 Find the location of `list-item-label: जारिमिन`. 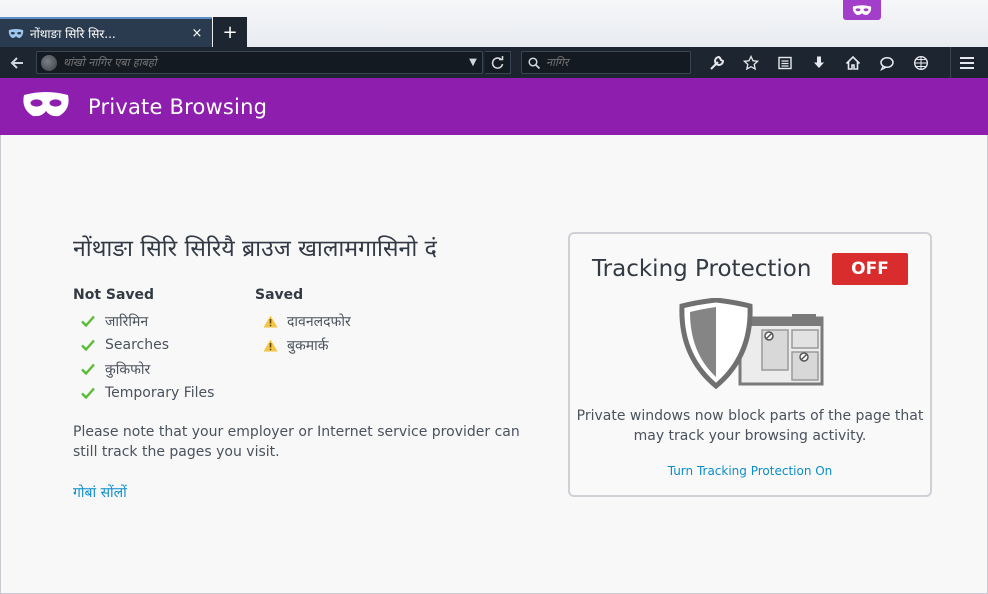

list-item-label: जारिमिन is located at coordinates (127, 321).